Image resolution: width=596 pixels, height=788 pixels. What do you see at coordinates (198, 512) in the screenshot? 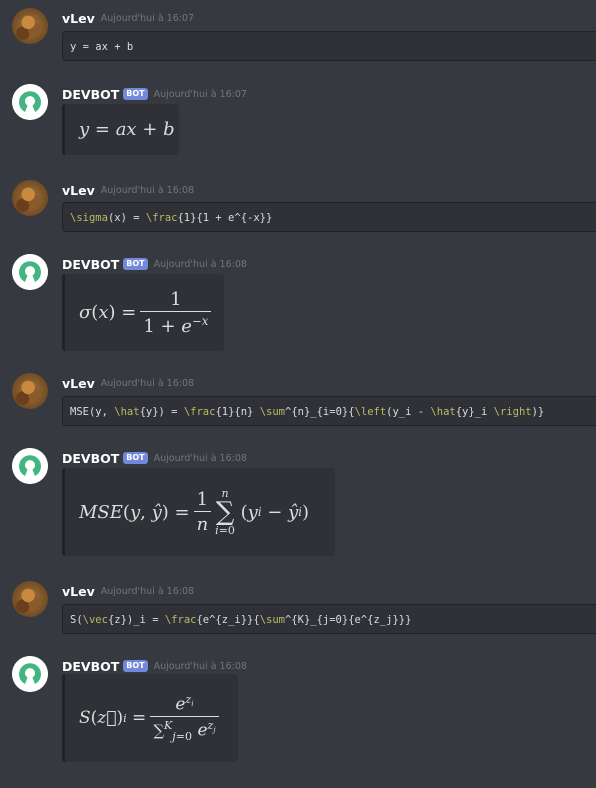
I see `latex-render: MSE(y, ŷ) = 1n n ∑ i=0 (y i − ŷ i)` at bounding box center [198, 512].